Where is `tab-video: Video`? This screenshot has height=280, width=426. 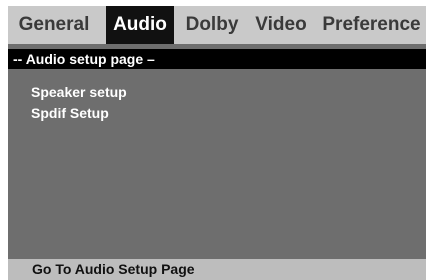
tab-video: Video is located at coordinates (281, 25).